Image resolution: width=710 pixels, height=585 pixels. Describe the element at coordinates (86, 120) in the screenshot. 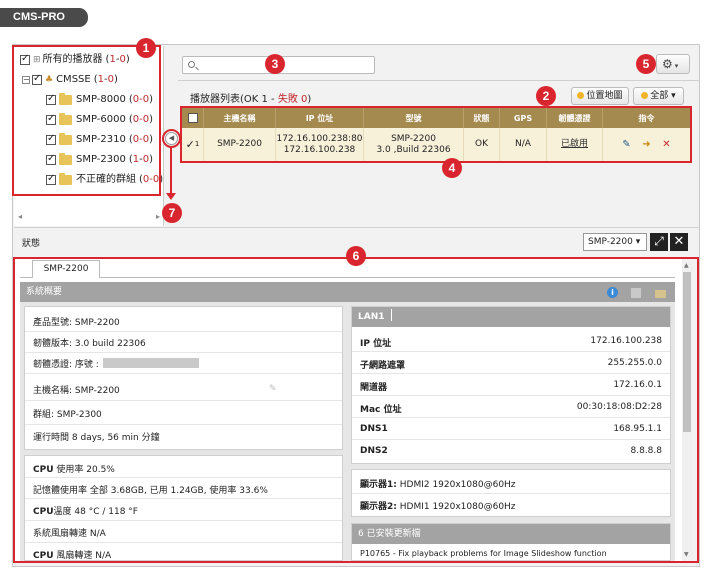

I see `callout-box-tree` at that location.